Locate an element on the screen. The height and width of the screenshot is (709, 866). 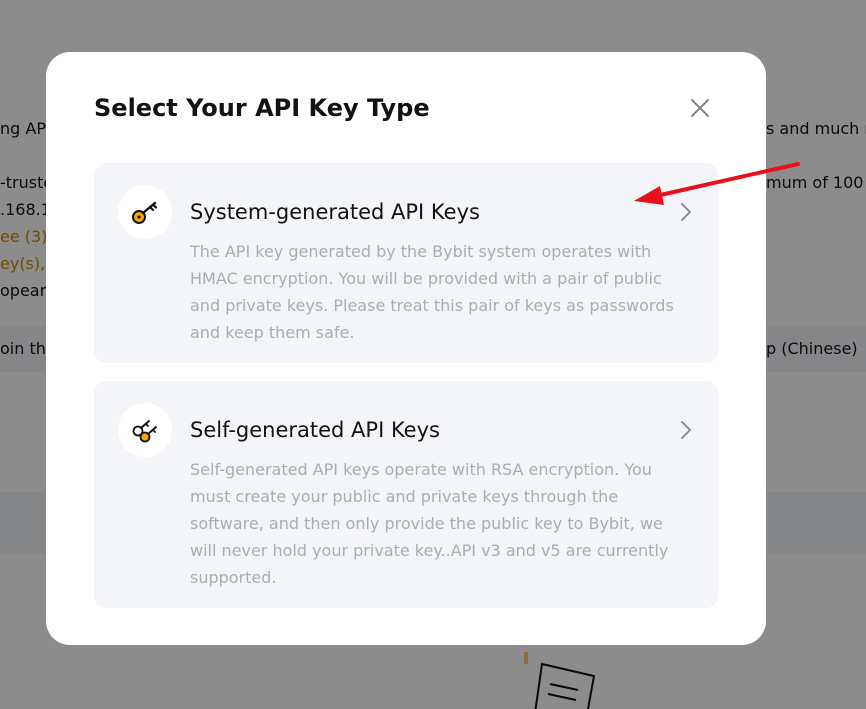
close-icon is located at coordinates (700, 108).